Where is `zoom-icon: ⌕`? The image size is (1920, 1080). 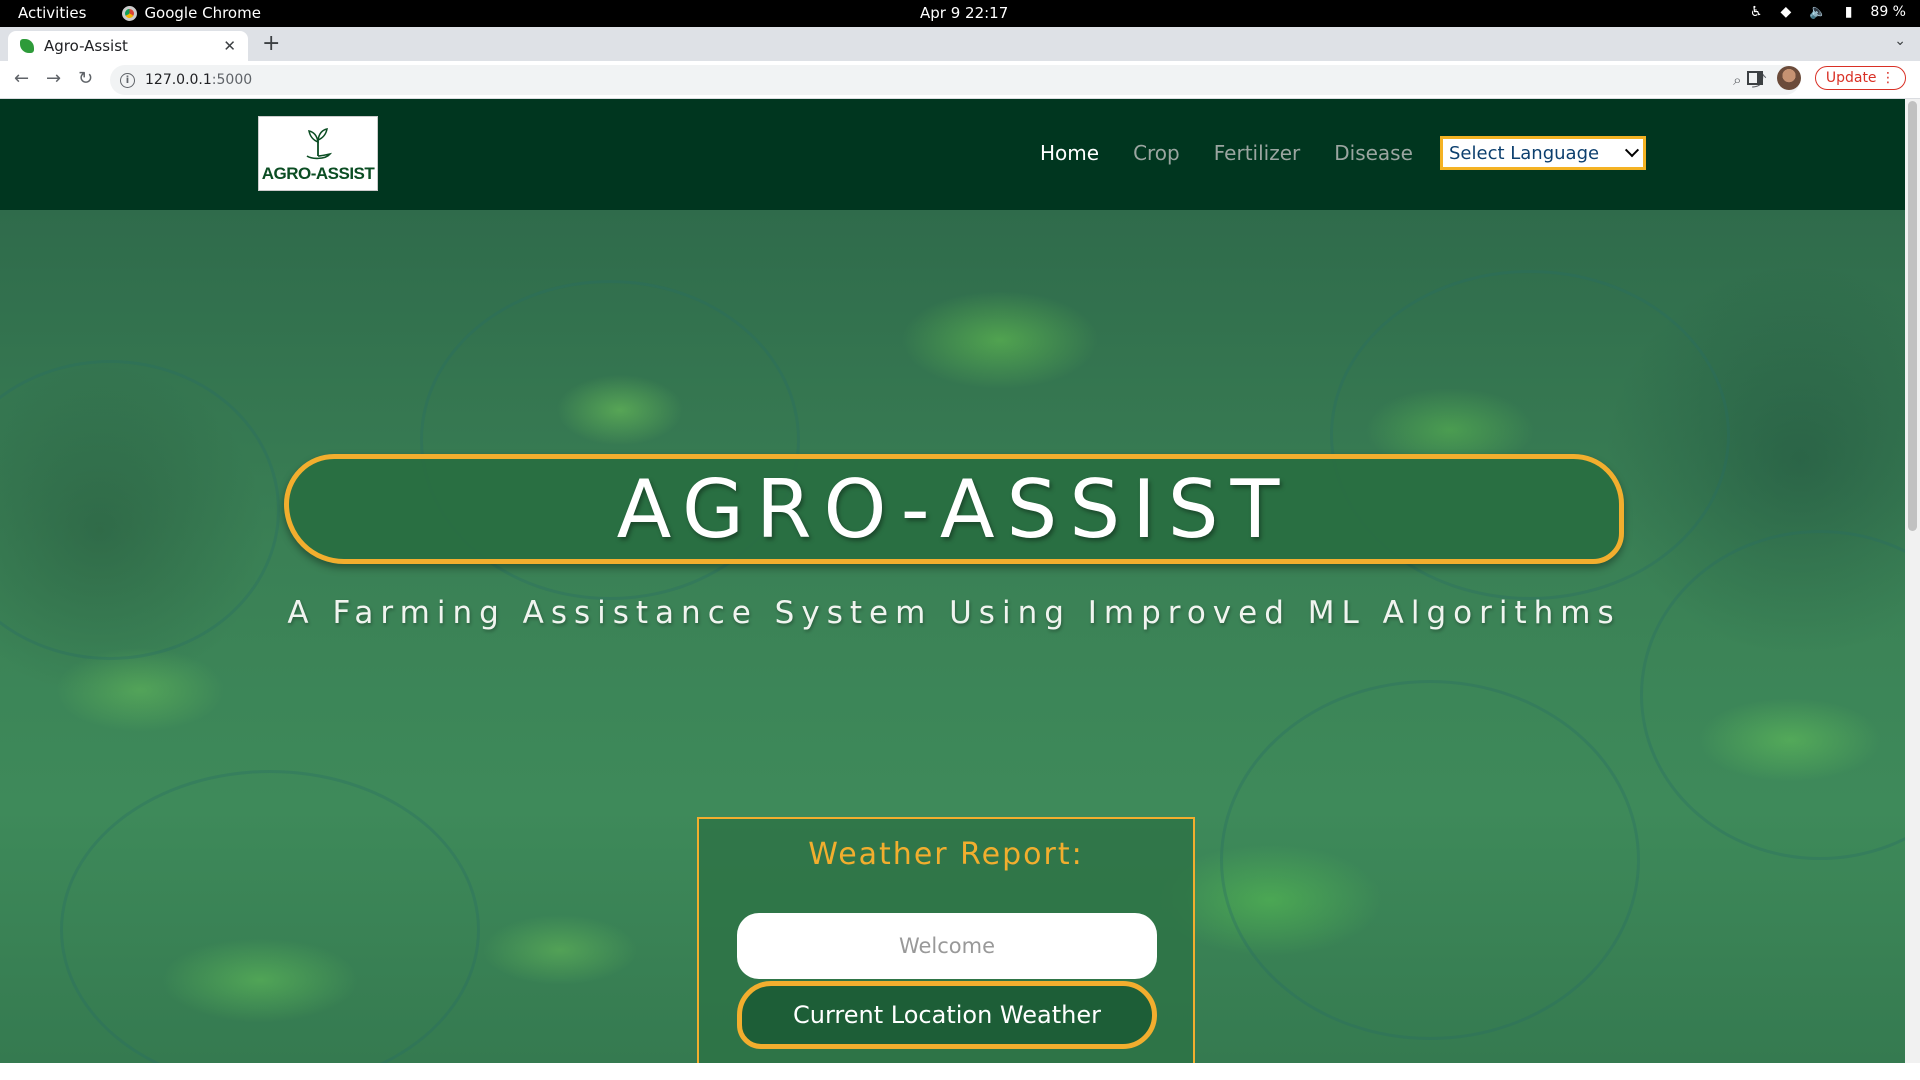 zoom-icon: ⌕ is located at coordinates (1737, 80).